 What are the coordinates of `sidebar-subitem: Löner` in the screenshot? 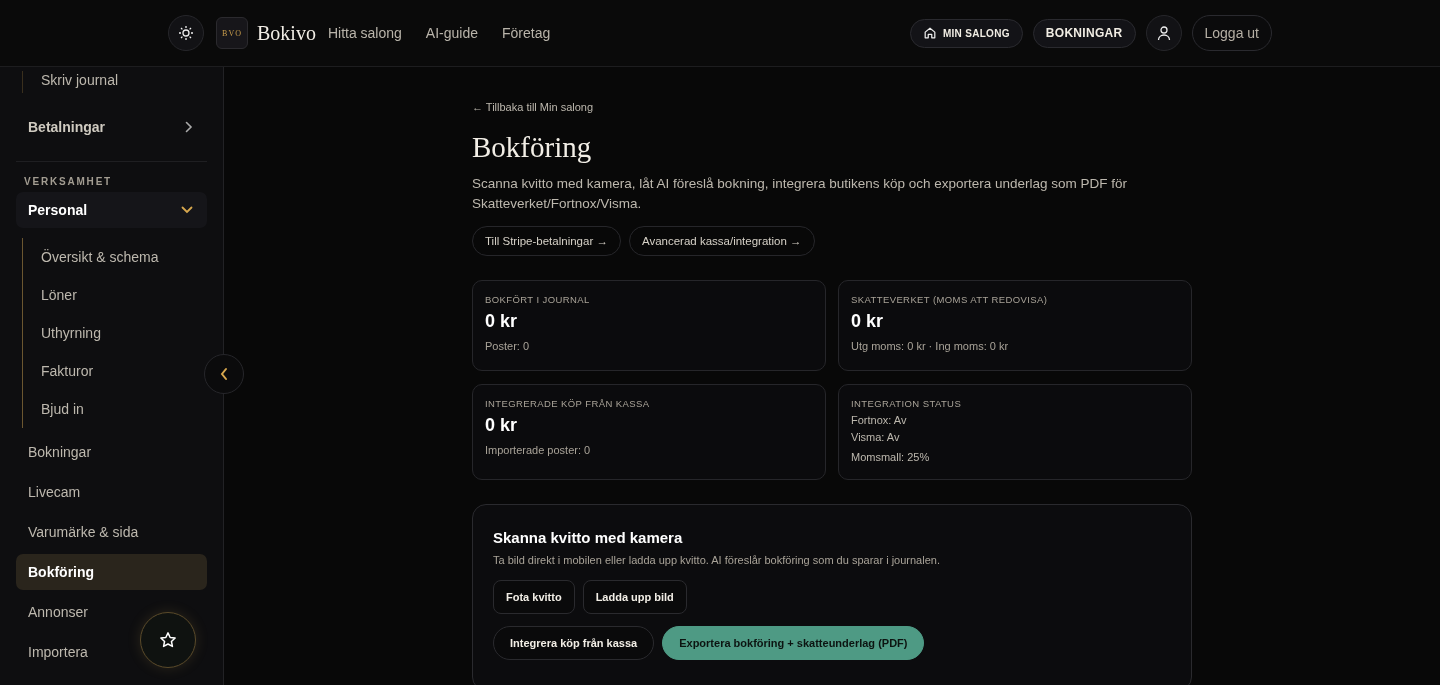 It's located at (121, 295).